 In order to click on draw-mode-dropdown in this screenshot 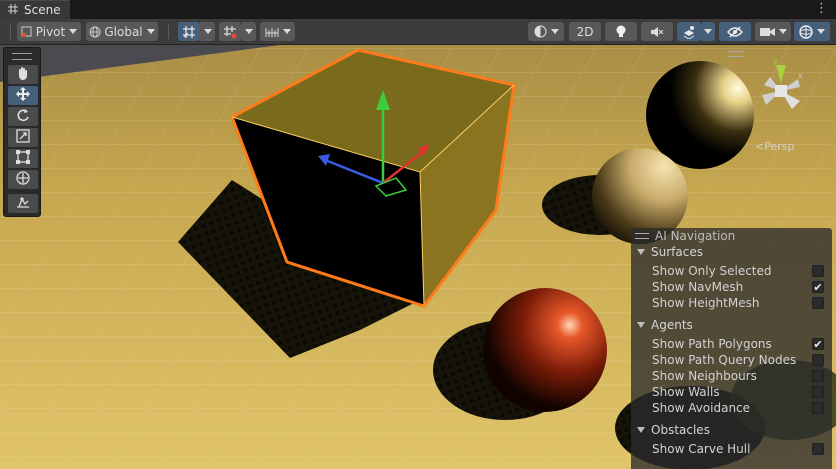, I will do `click(546, 31)`.